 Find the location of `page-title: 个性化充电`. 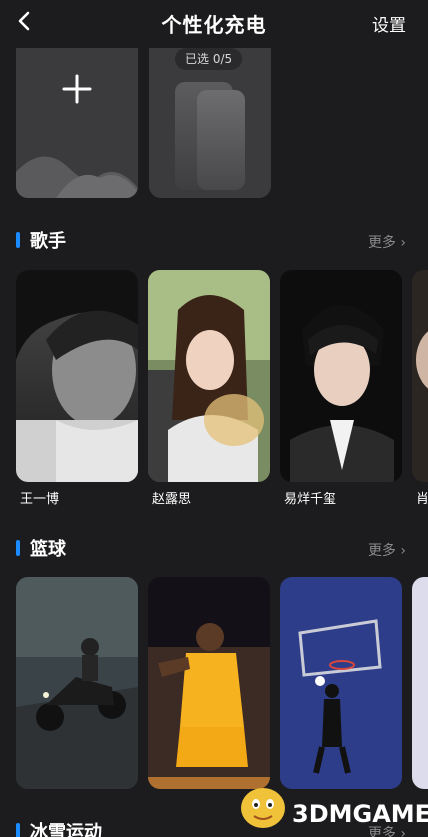

page-title: 个性化充电 is located at coordinates (214, 25).